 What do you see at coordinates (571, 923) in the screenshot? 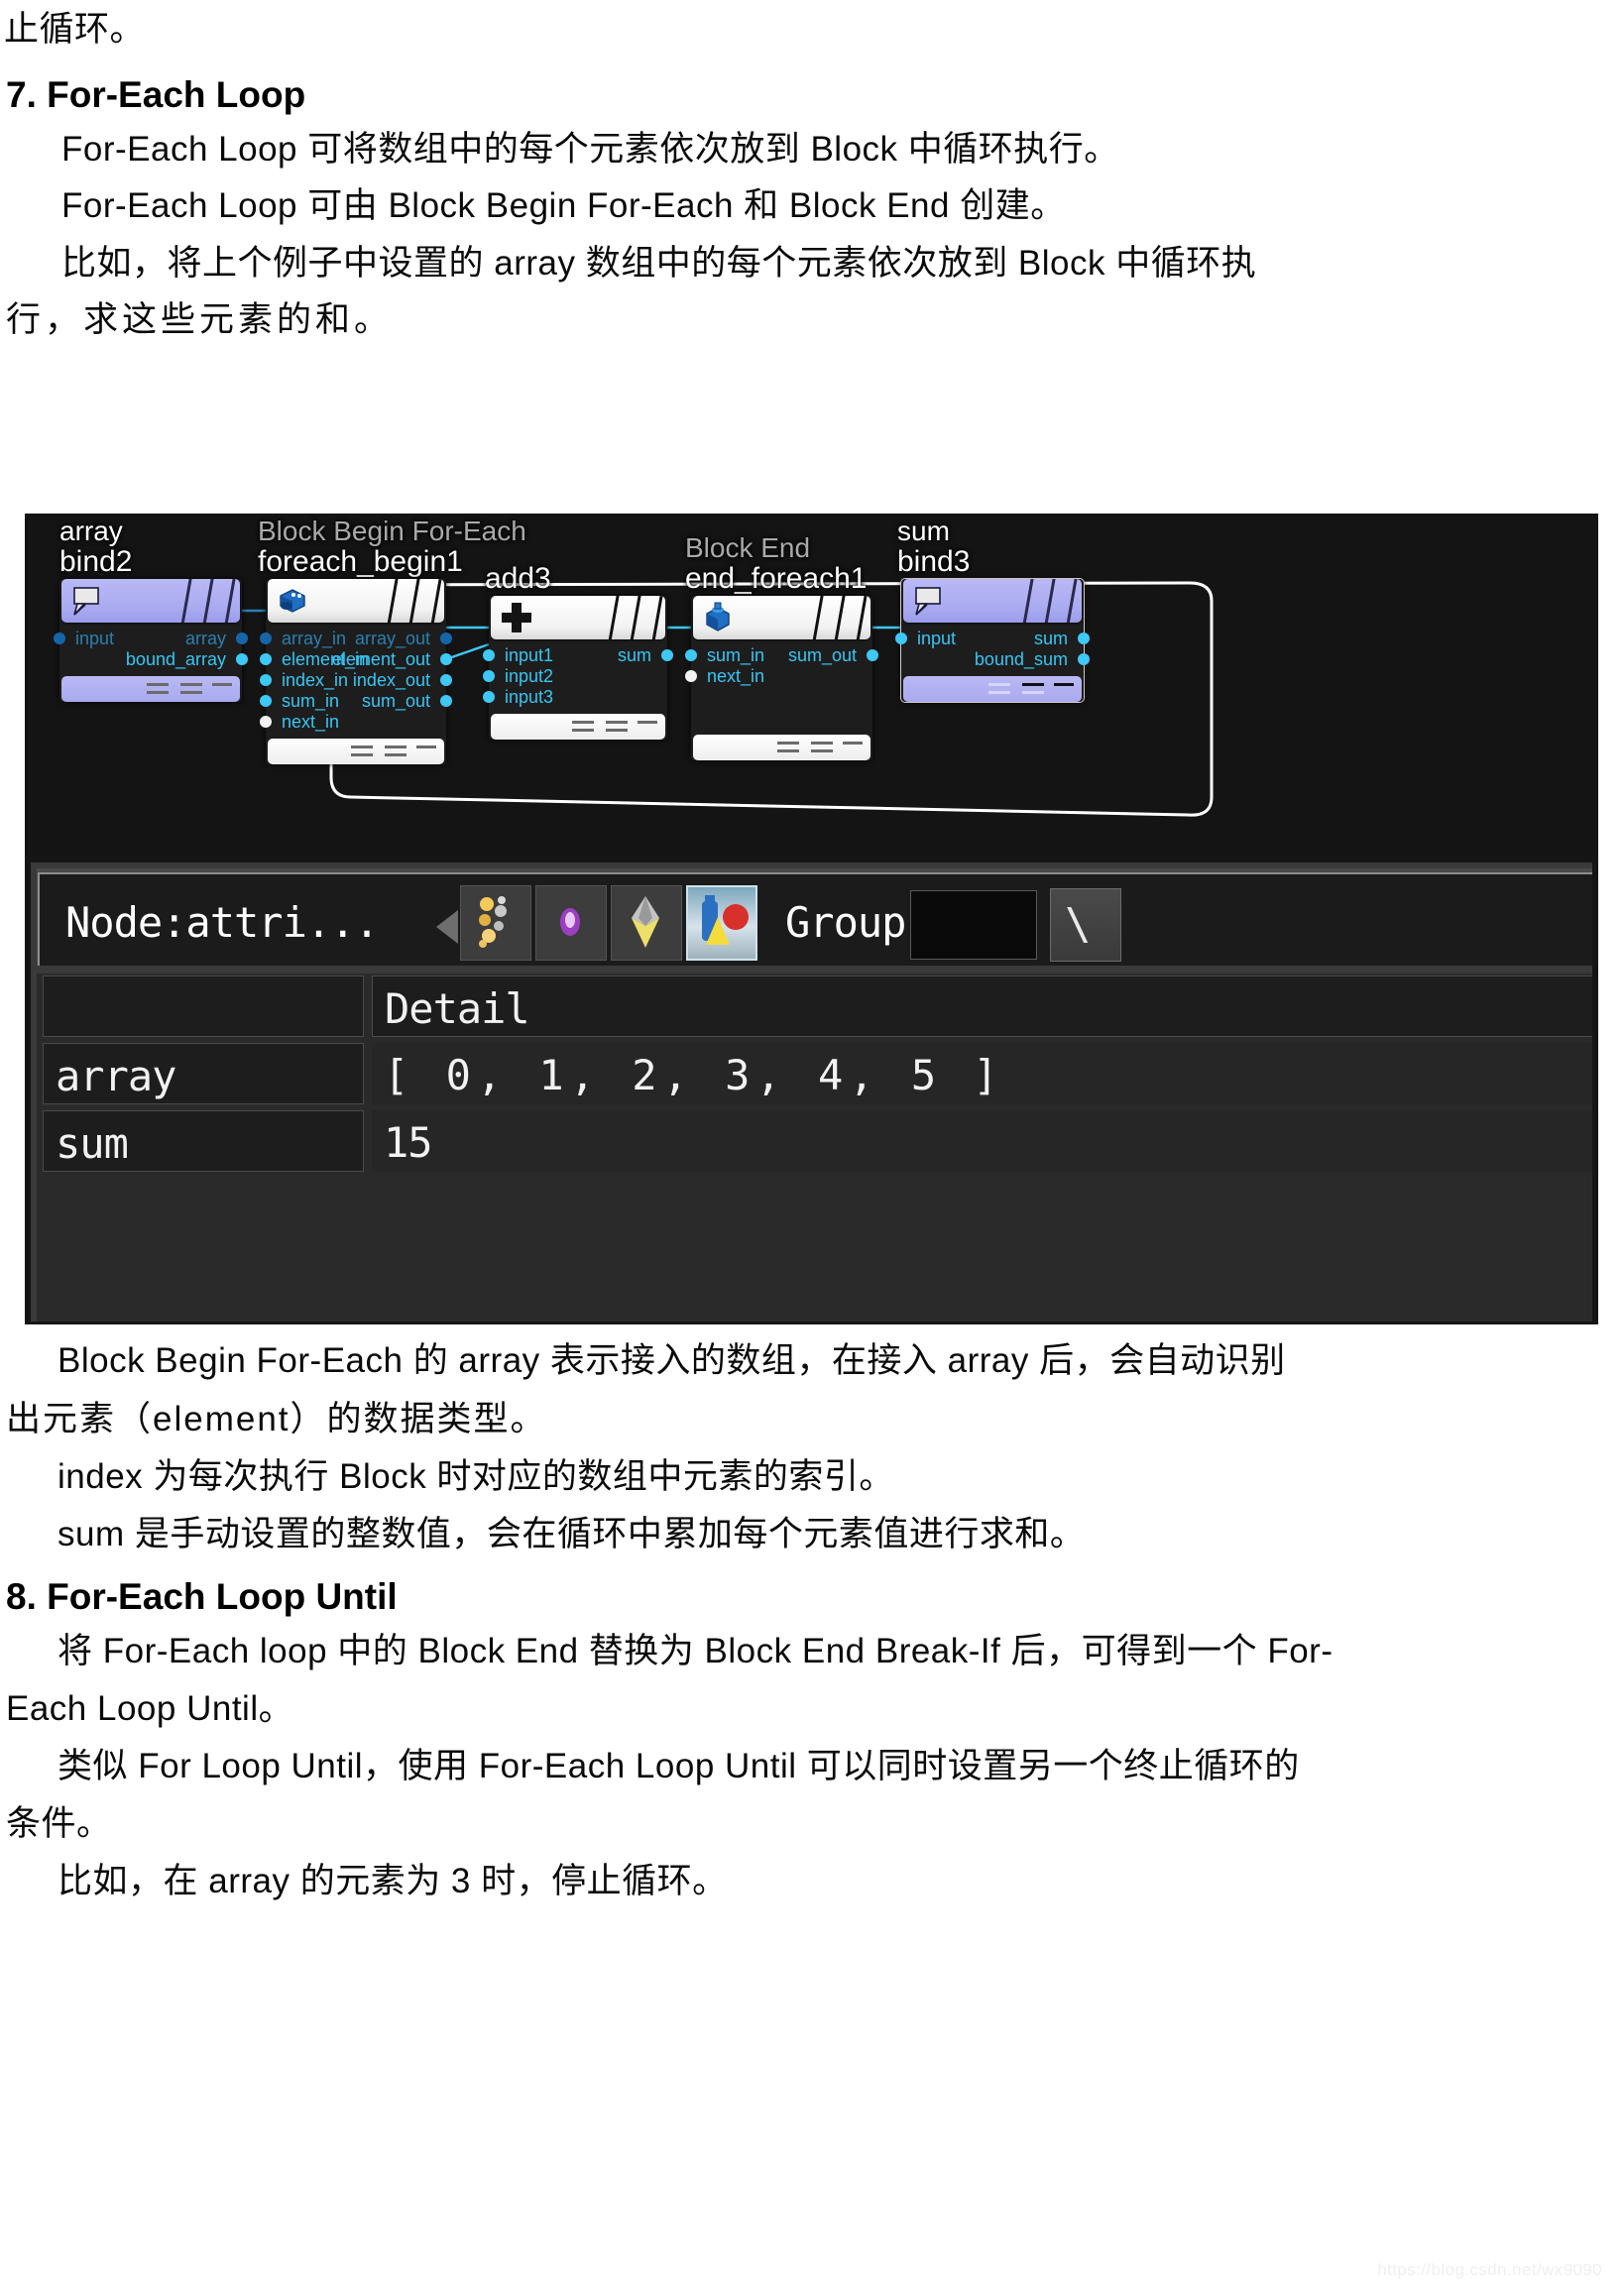
I see `toolbar-button-gem` at bounding box center [571, 923].